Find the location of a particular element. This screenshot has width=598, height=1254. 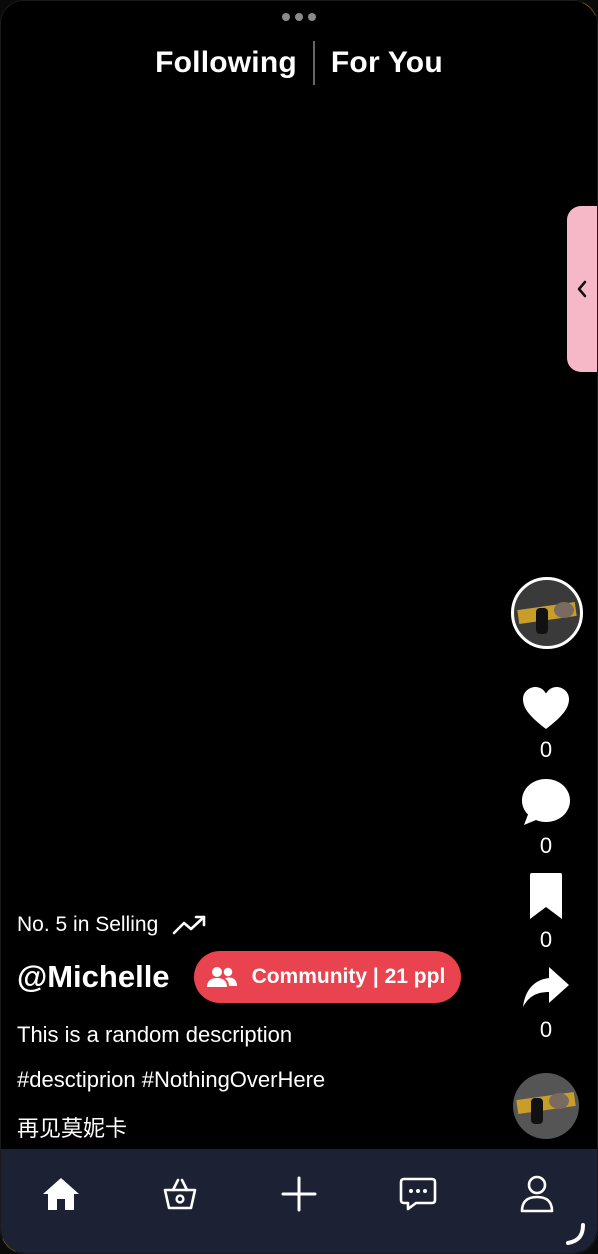

sound-disc-image is located at coordinates (546, 1106).